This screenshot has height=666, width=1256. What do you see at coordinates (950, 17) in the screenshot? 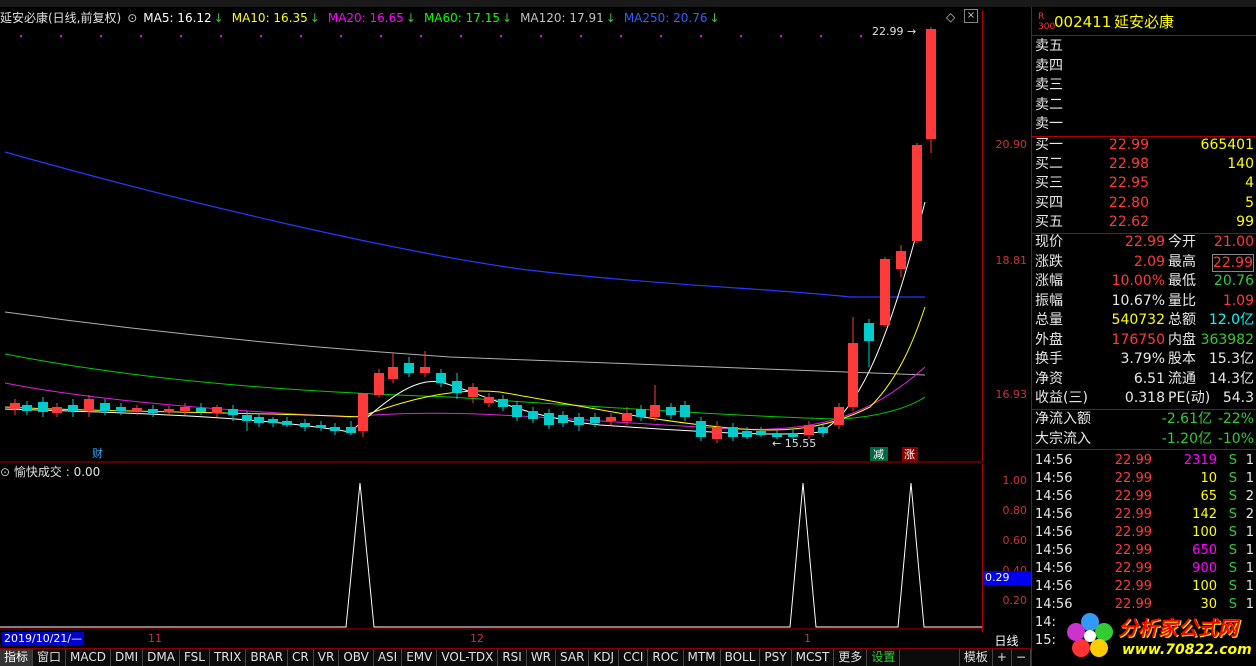
I see `diamond-icon: ◇` at bounding box center [950, 17].